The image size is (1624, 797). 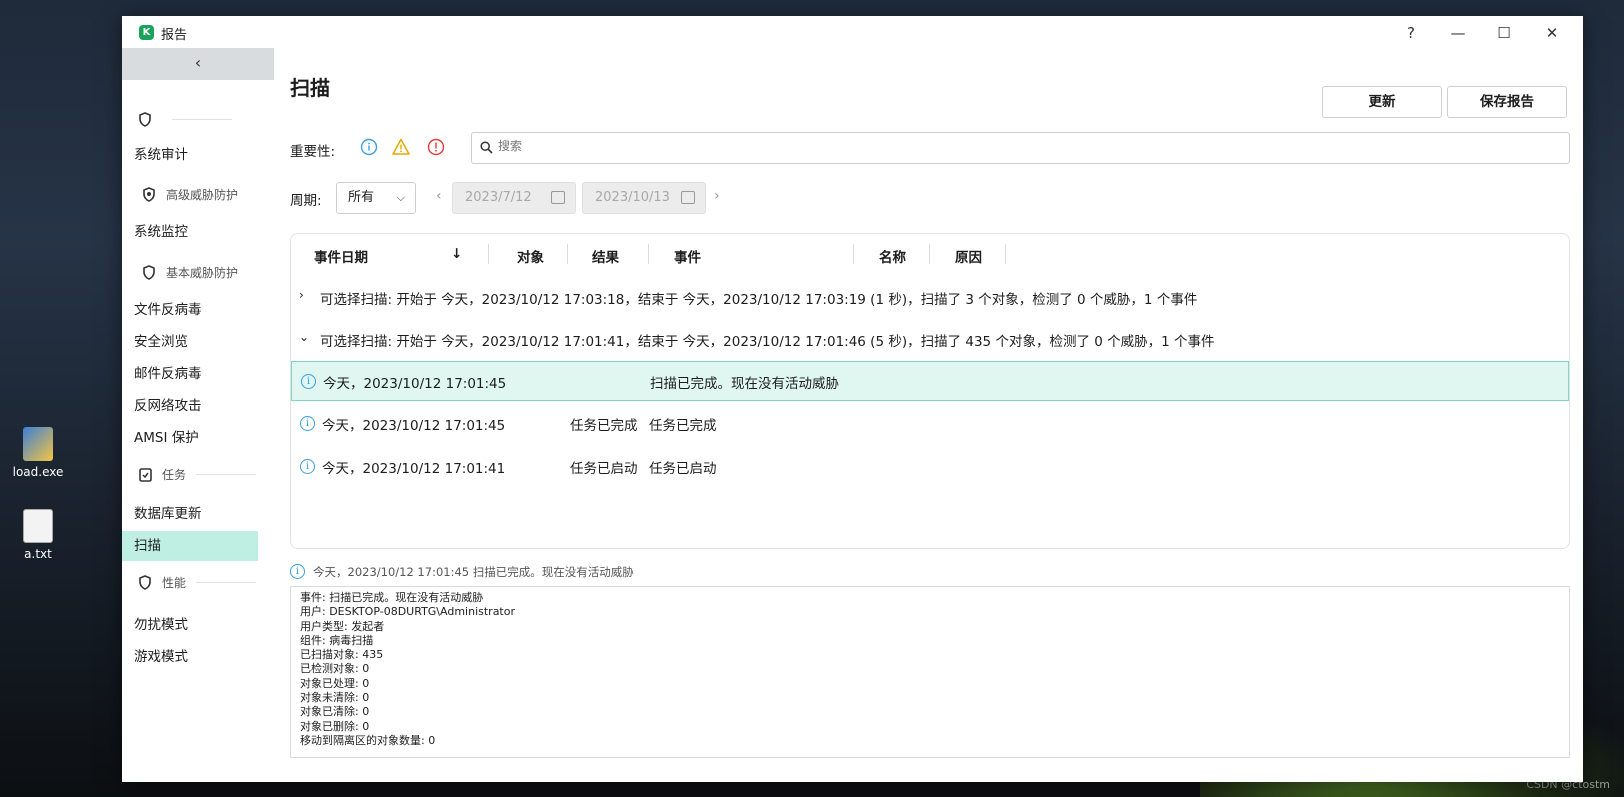 What do you see at coordinates (930, 381) in the screenshot?
I see `event-row: i 今天，2023/10/12 17:01:45 扫描已完成。现在没有活动威胁` at bounding box center [930, 381].